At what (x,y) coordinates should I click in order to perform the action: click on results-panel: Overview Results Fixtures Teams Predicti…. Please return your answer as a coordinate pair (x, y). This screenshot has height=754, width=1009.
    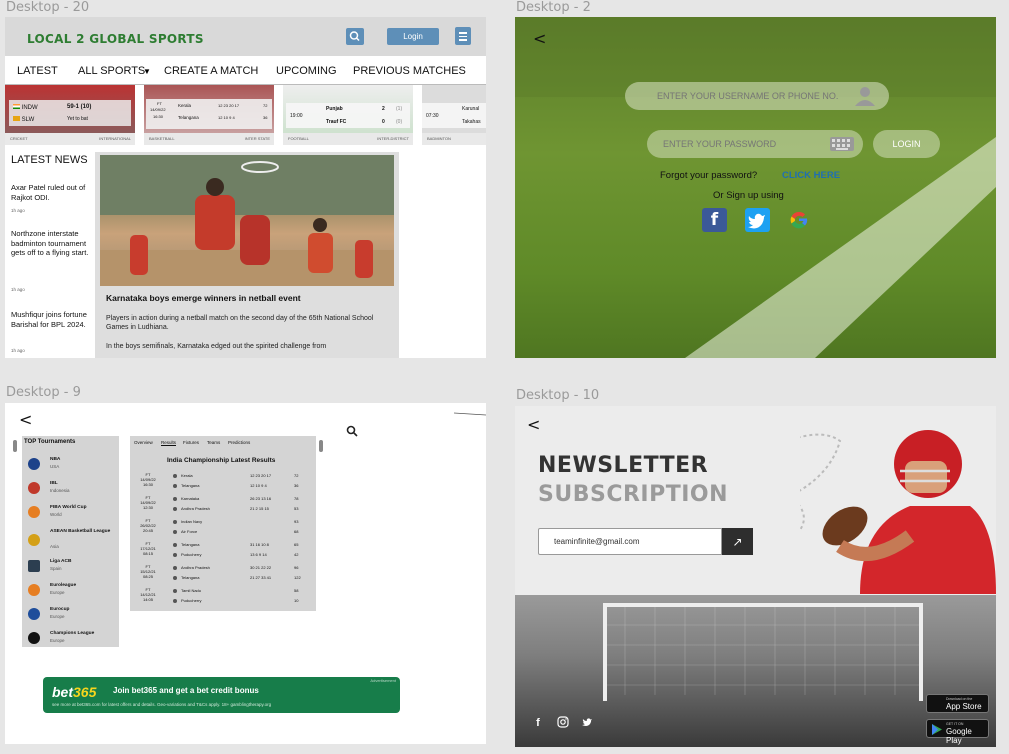
    Looking at the image, I should click on (223, 523).